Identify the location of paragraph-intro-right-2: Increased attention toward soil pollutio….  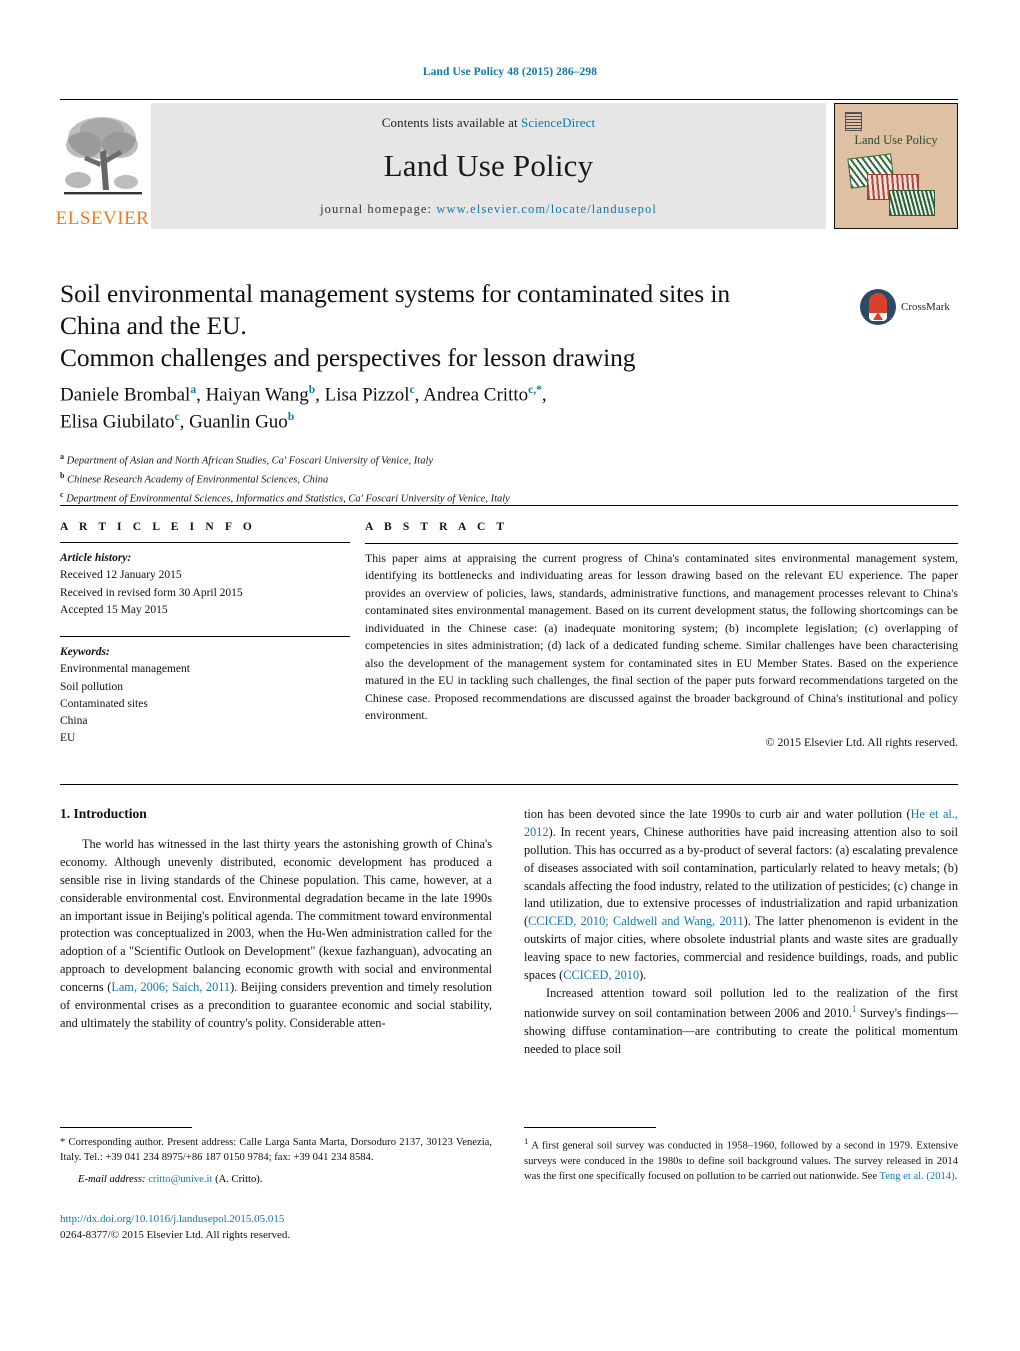
(741, 1022).